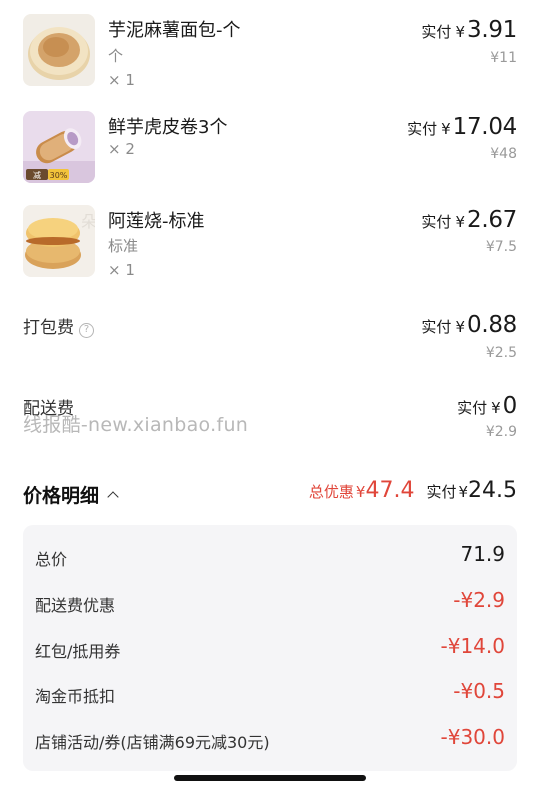 This screenshot has height=794, width=540. Describe the element at coordinates (492, 490) in the screenshot. I see `total-paid-amount: 24.5` at that location.